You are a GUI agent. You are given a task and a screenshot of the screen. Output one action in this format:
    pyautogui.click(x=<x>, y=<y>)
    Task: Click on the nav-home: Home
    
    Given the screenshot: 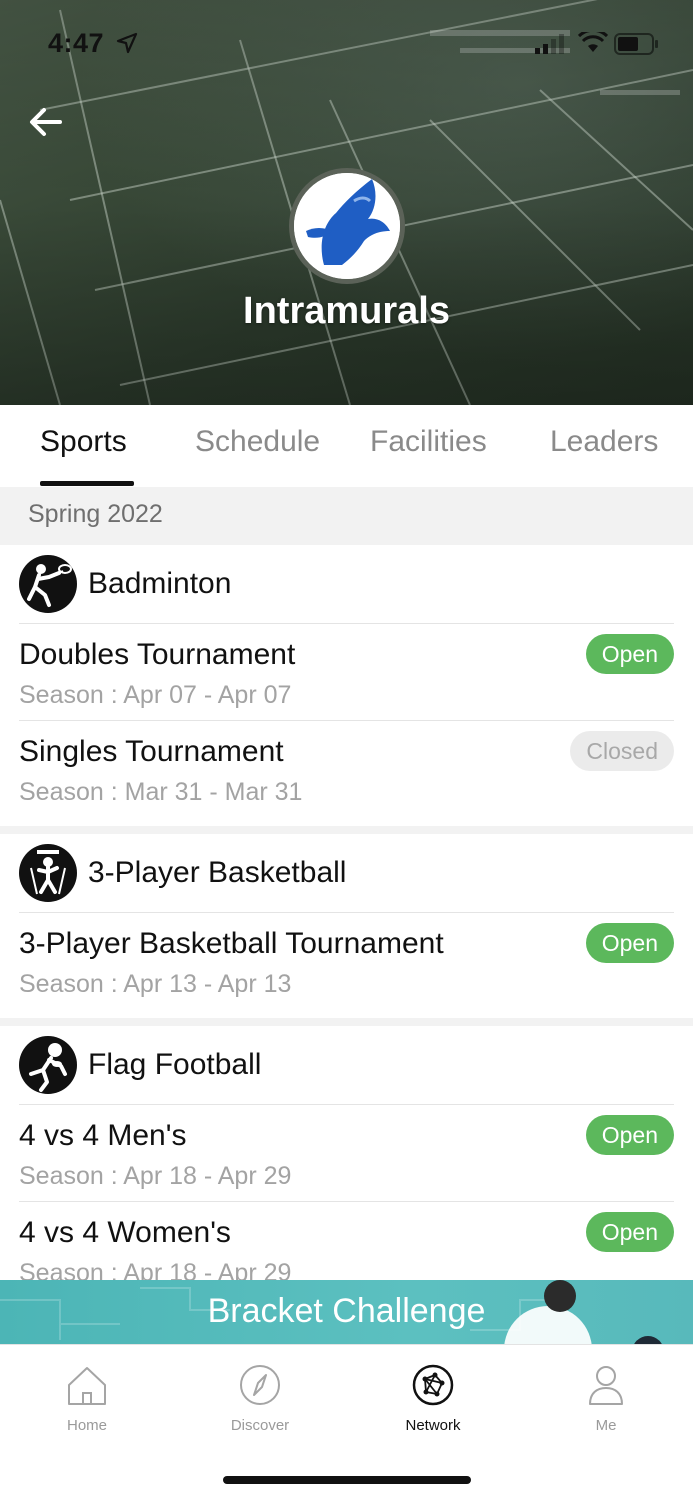 What is the action you would take?
    pyautogui.click(x=87, y=1398)
    